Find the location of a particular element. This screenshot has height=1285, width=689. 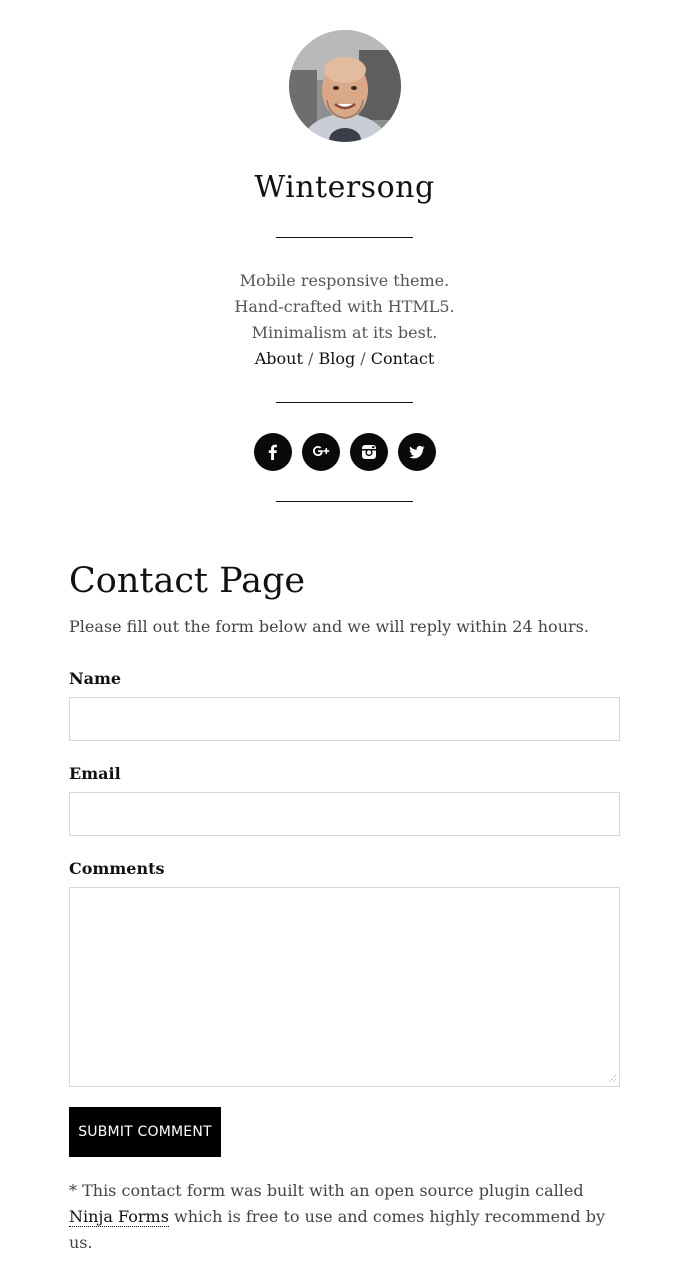

instagram-button is located at coordinates (369, 452).